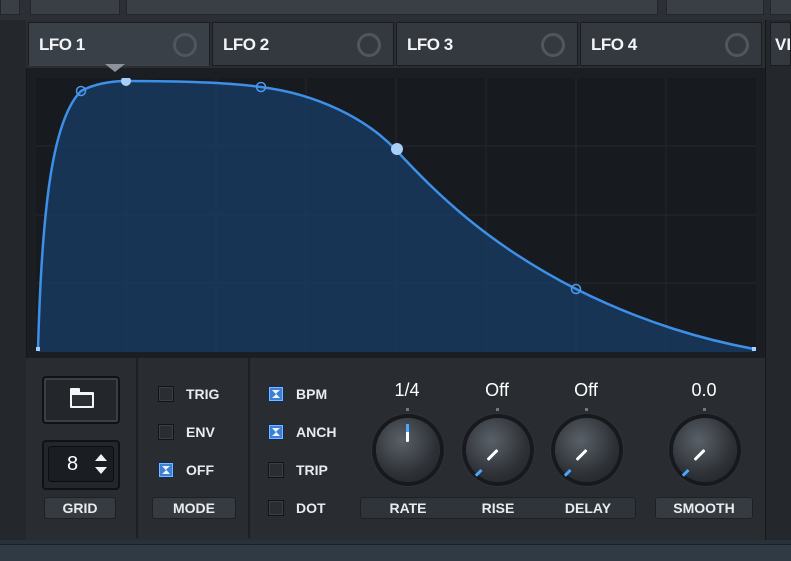 The width and height of the screenshot is (791, 561). Describe the element at coordinates (671, 44) in the screenshot. I see `tab-lfo-4: LFO 4` at that location.